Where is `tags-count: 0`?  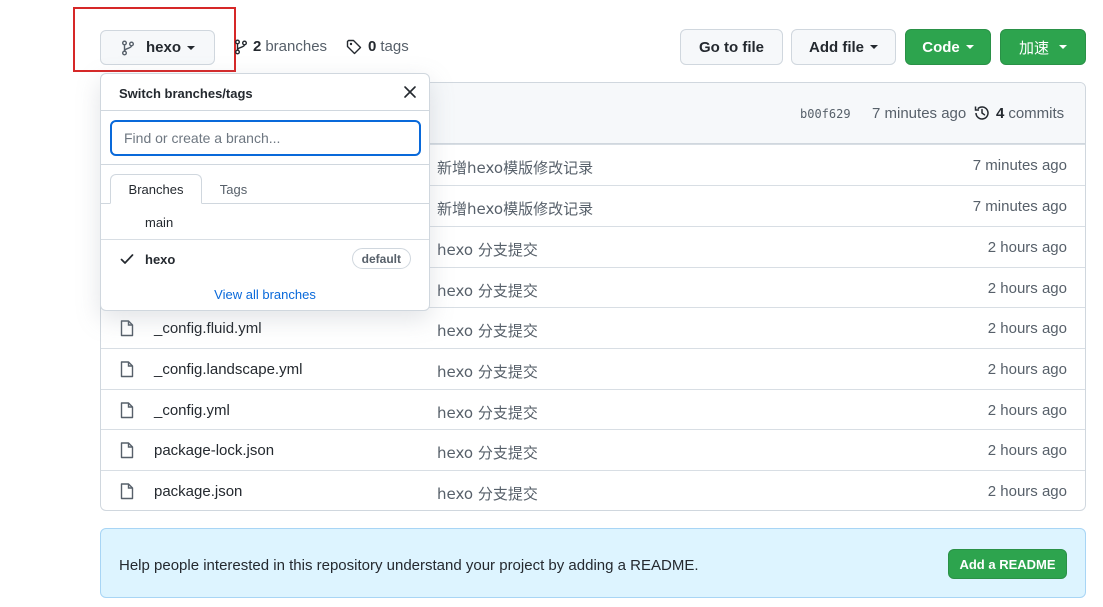 tags-count: 0 is located at coordinates (372, 46).